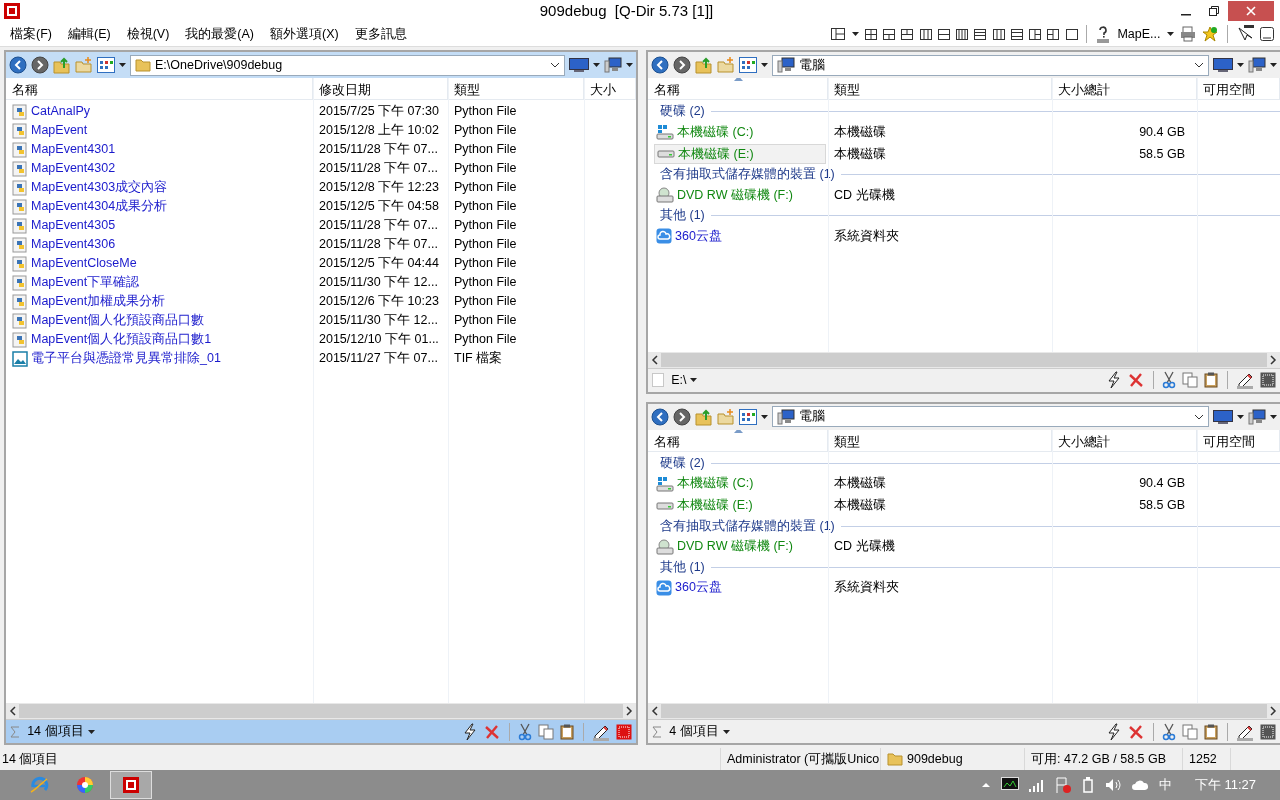 The image size is (1280, 800). Describe the element at coordinates (1113, 785) in the screenshot. I see `speaker-icon` at that location.